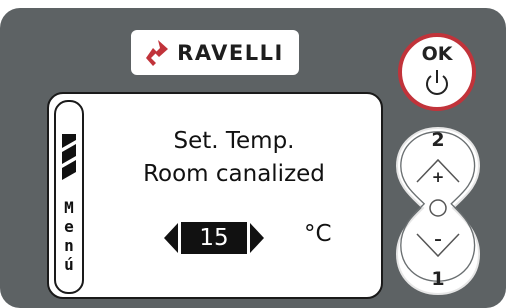 The image size is (511, 308). What do you see at coordinates (257, 238) in the screenshot?
I see `arrow-right-icon` at bounding box center [257, 238].